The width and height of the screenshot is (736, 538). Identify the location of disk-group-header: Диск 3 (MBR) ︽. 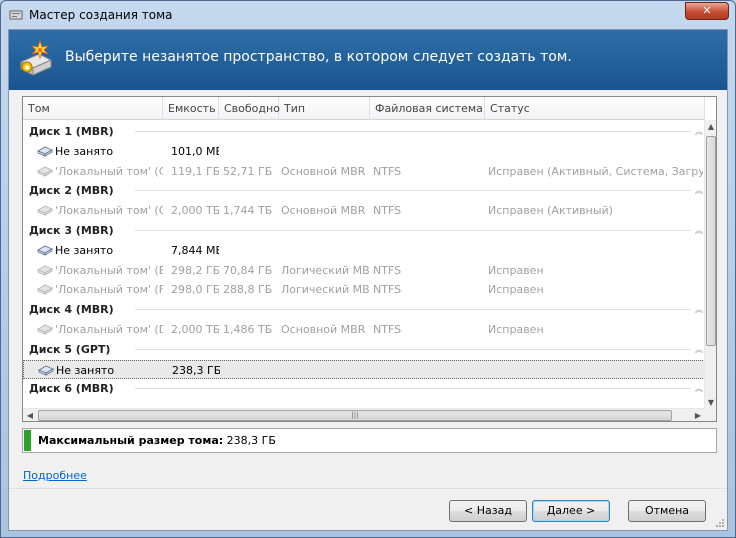
(364, 230).